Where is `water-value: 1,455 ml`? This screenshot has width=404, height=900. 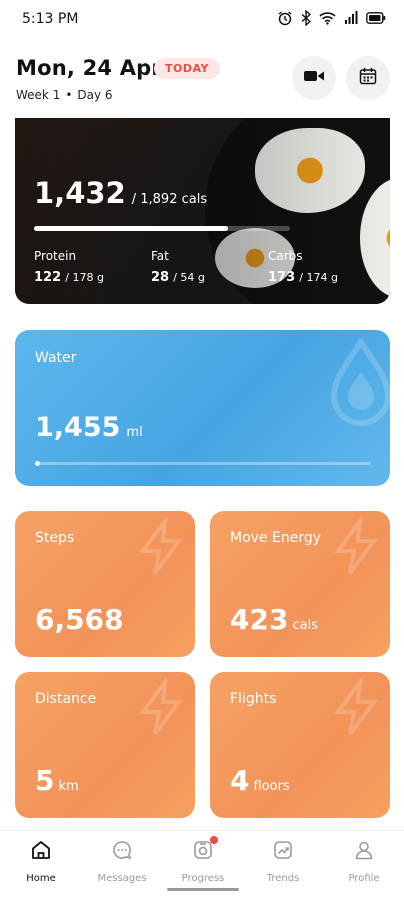 water-value: 1,455 ml is located at coordinates (89, 427).